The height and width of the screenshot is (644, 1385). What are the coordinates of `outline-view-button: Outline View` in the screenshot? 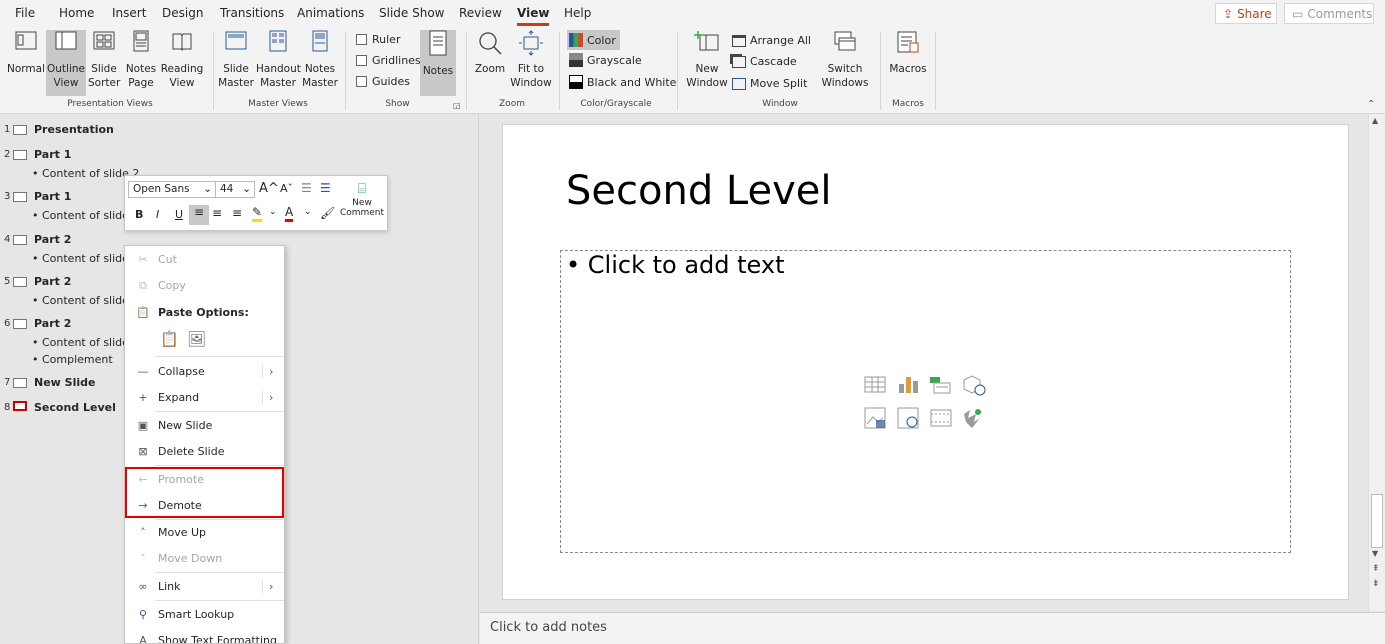 It's located at (66, 63).